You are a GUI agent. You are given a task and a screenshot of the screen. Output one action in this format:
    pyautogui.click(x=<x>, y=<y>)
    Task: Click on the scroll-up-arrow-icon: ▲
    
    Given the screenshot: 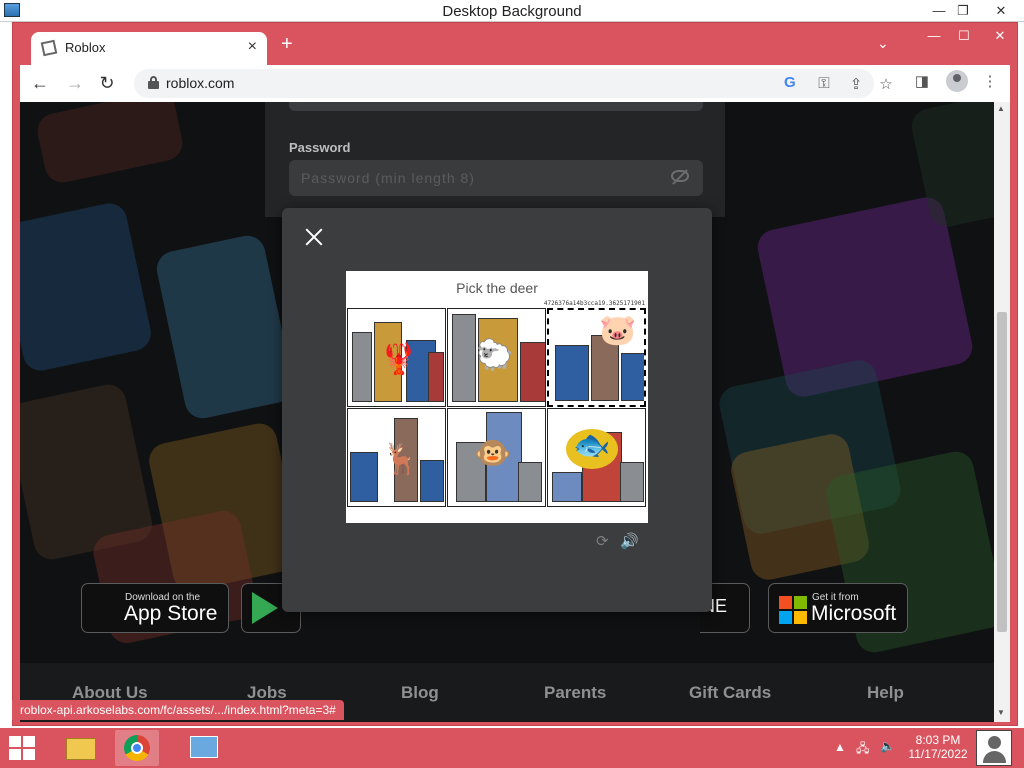 What is the action you would take?
    pyautogui.click(x=1001, y=108)
    